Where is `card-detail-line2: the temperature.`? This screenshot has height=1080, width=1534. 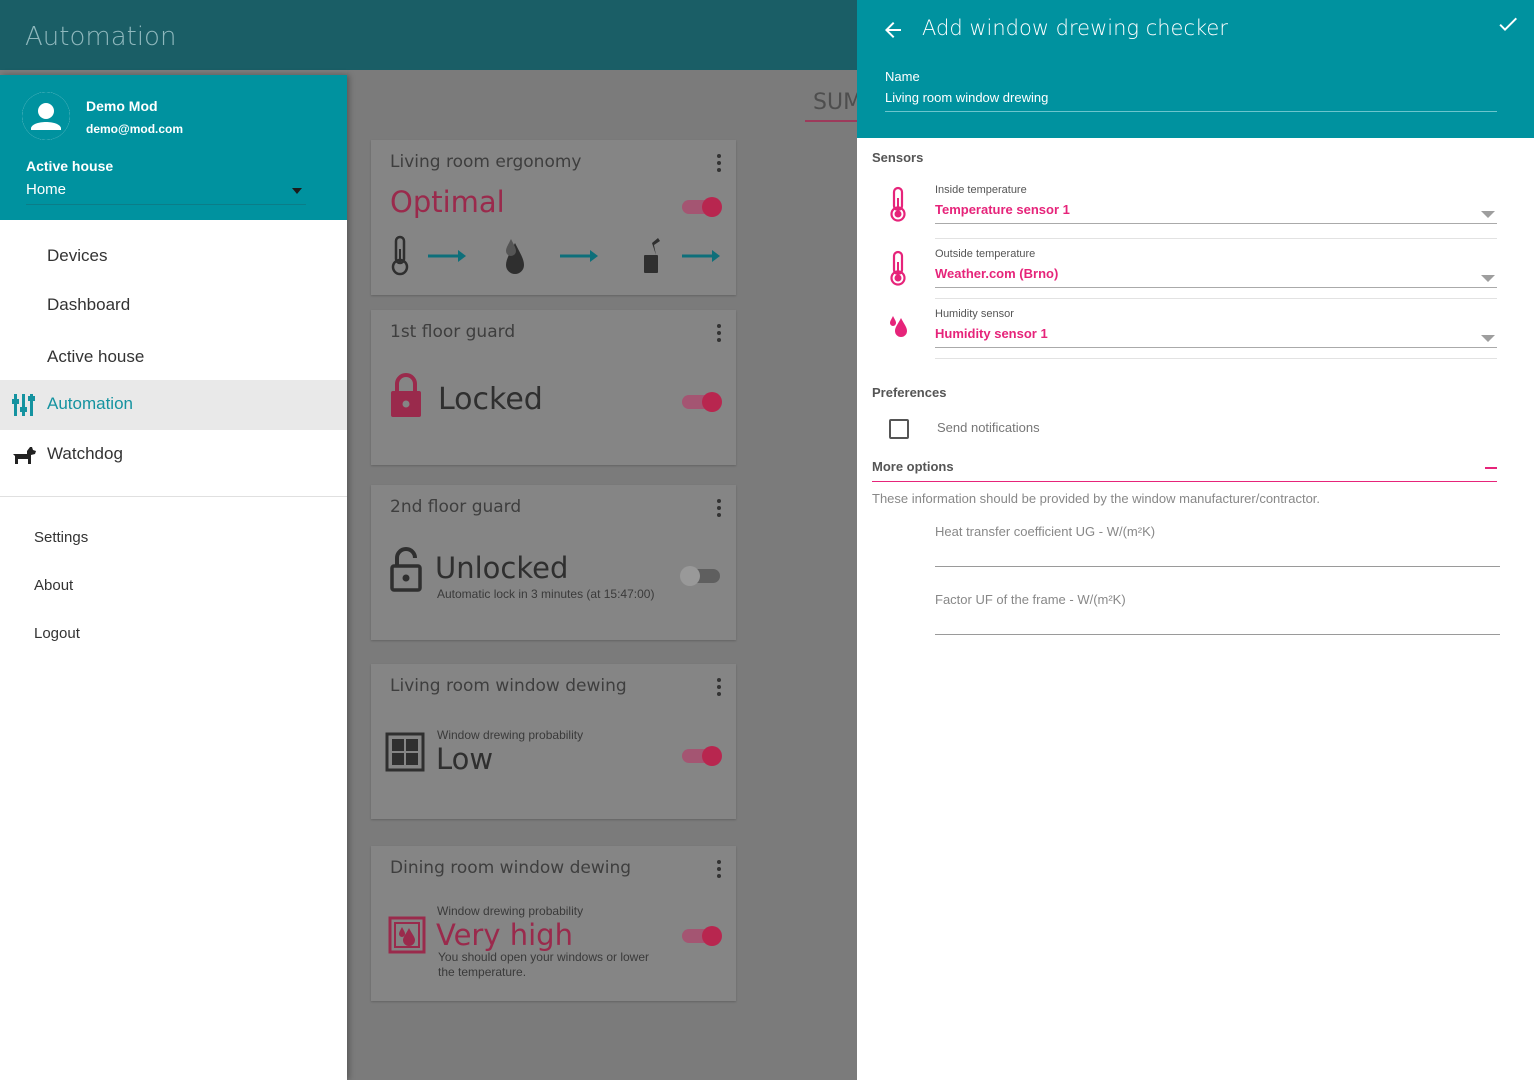
card-detail-line2: the temperature. is located at coordinates (482, 972).